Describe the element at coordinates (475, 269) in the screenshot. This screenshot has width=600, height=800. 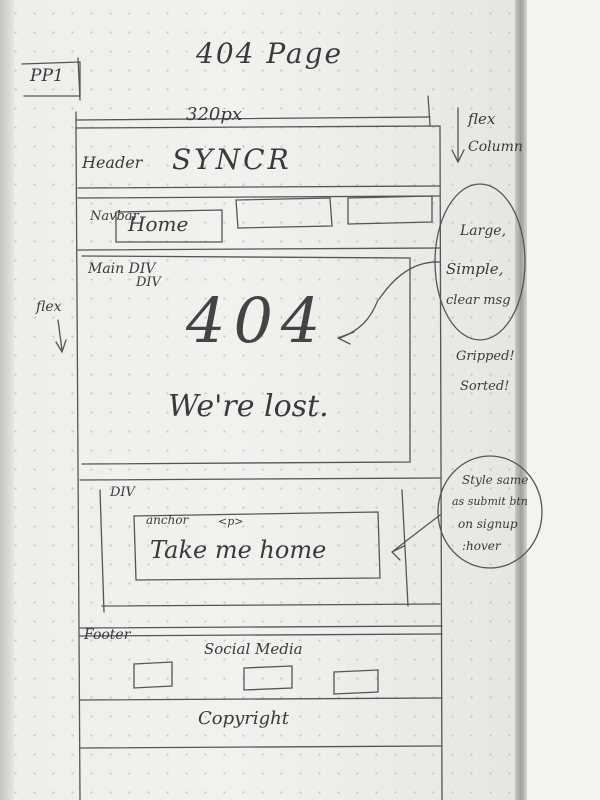
I see `note-simple: Simple,` at that location.